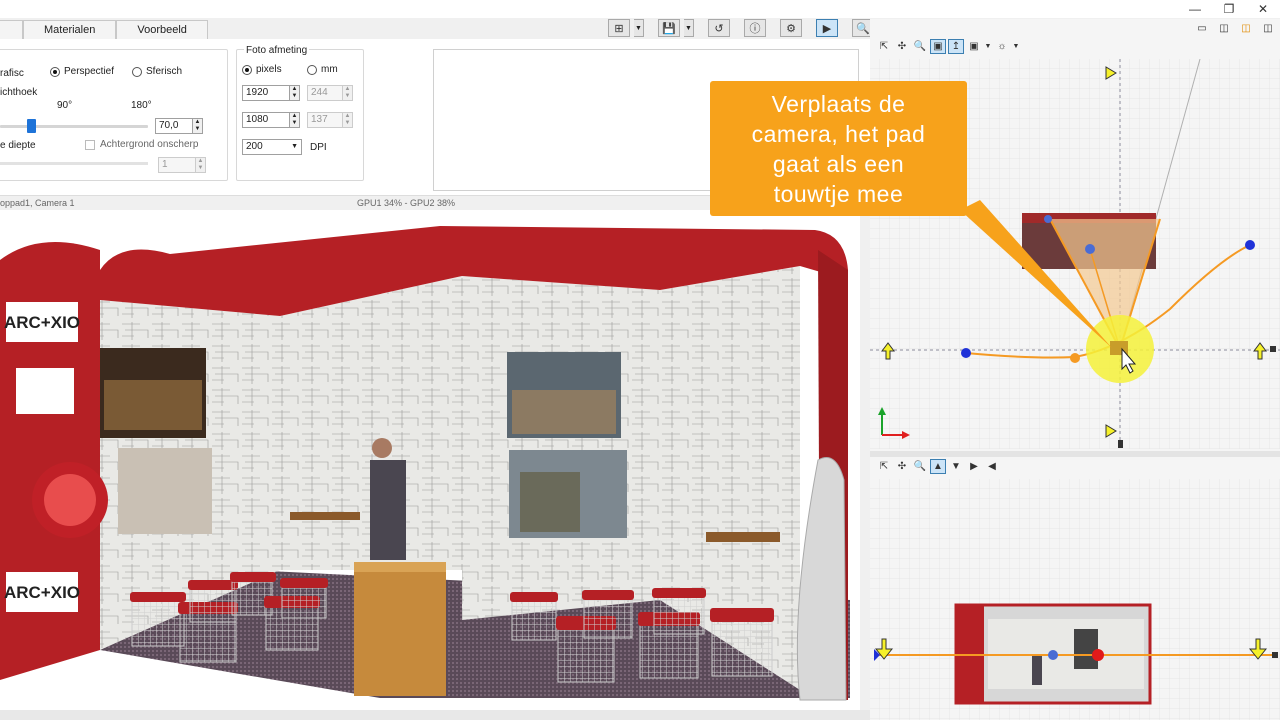 The width and height of the screenshot is (1280, 720). What do you see at coordinates (262, 69) in the screenshot?
I see `unit-pixels-radio: pixels` at bounding box center [262, 69].